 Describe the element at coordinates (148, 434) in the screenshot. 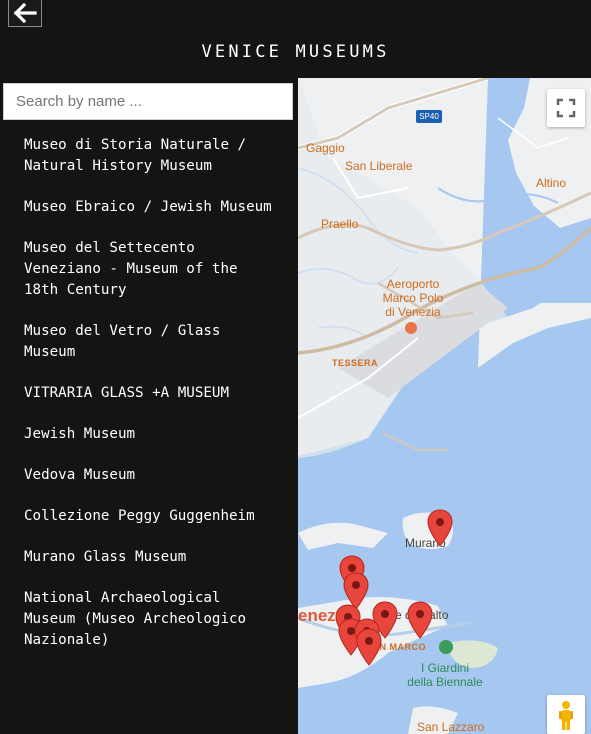

I see `list-item: Jewish Museum` at that location.